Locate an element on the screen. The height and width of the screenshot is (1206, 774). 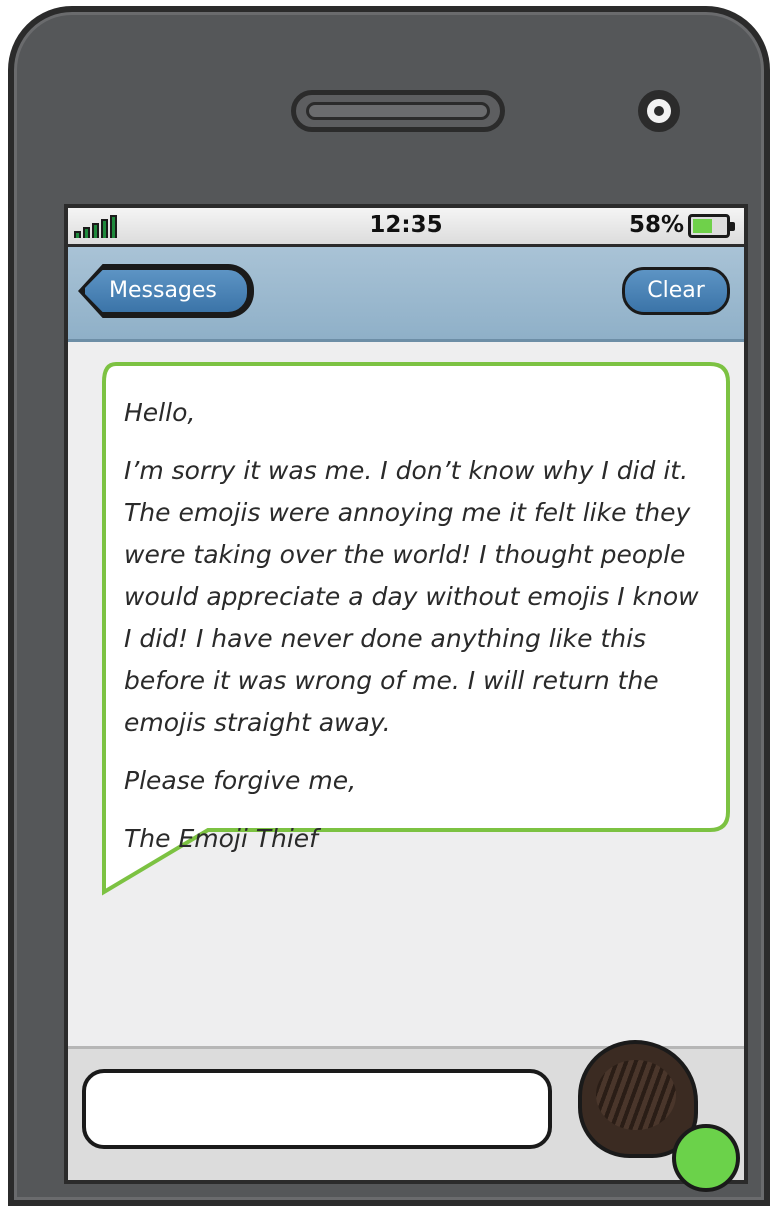
battery-icon is located at coordinates (711, 226).